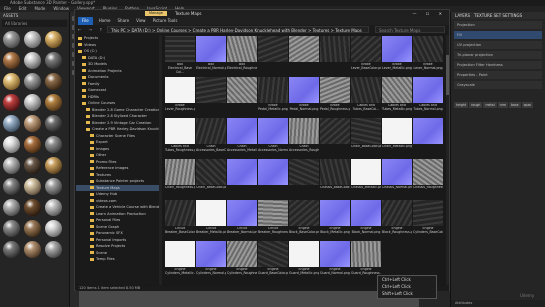 The width and height of the screenshot is (545, 307). What do you see at coordinates (428, 55) in the screenshot?
I see `file-tile: Brake Lever_Normal.png` at bounding box center [428, 55].